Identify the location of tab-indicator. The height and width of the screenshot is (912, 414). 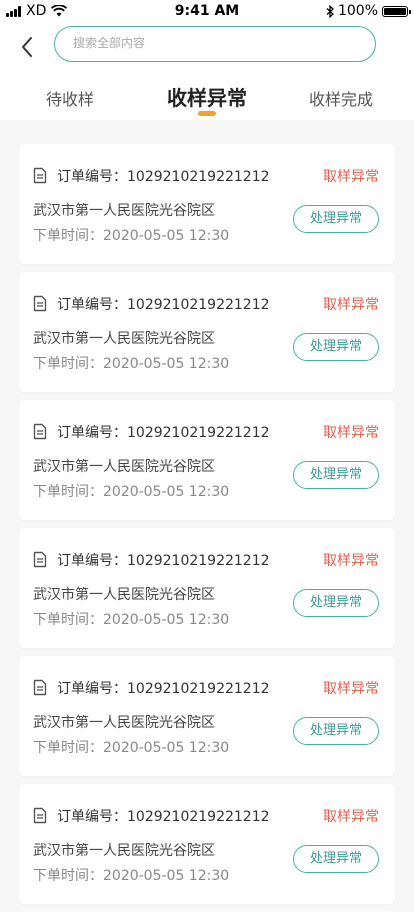
(207, 113).